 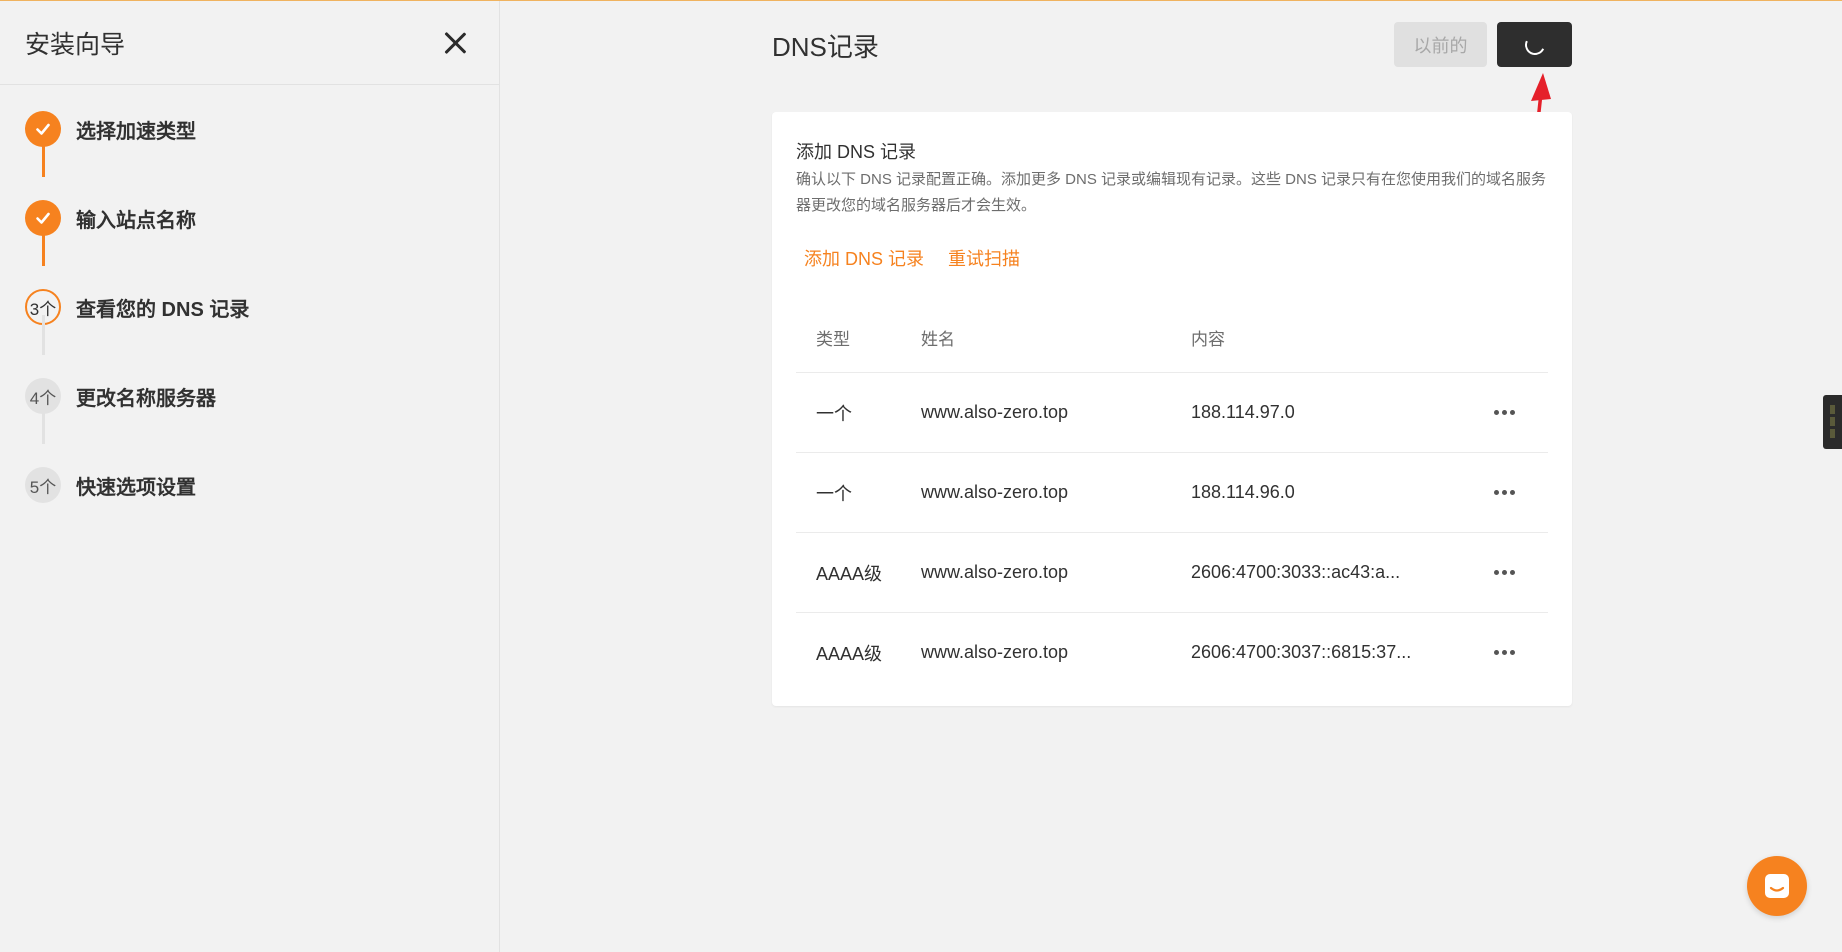 What do you see at coordinates (825, 47) in the screenshot?
I see `page-title: DNS记录` at bounding box center [825, 47].